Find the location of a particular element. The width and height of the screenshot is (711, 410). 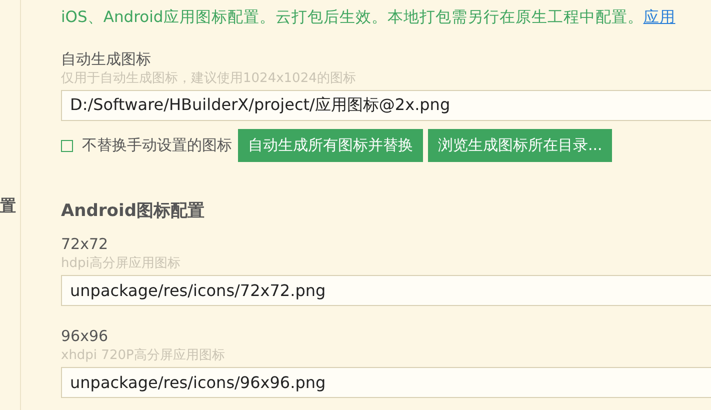

input-field: unpackage/res/icons/72x72.png is located at coordinates (386, 290).